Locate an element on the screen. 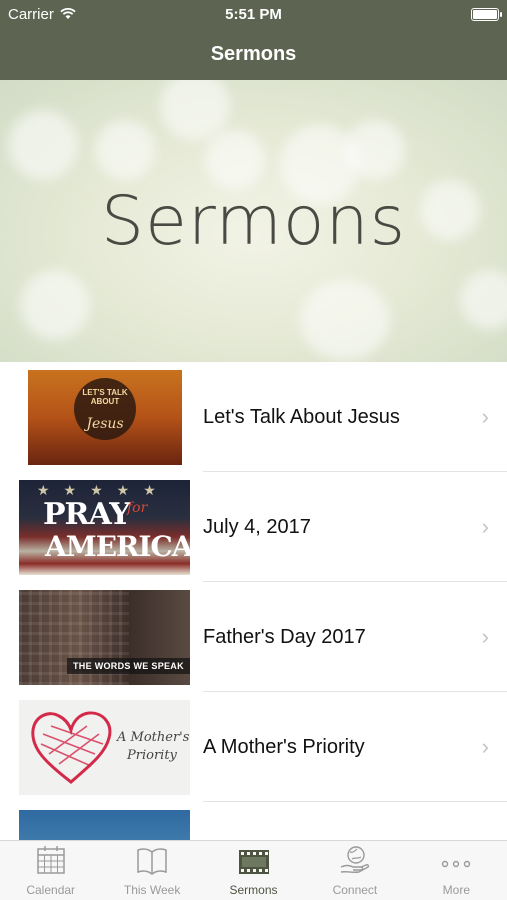 Image resolution: width=507 pixels, height=900 pixels. book-icon is located at coordinates (152, 861).